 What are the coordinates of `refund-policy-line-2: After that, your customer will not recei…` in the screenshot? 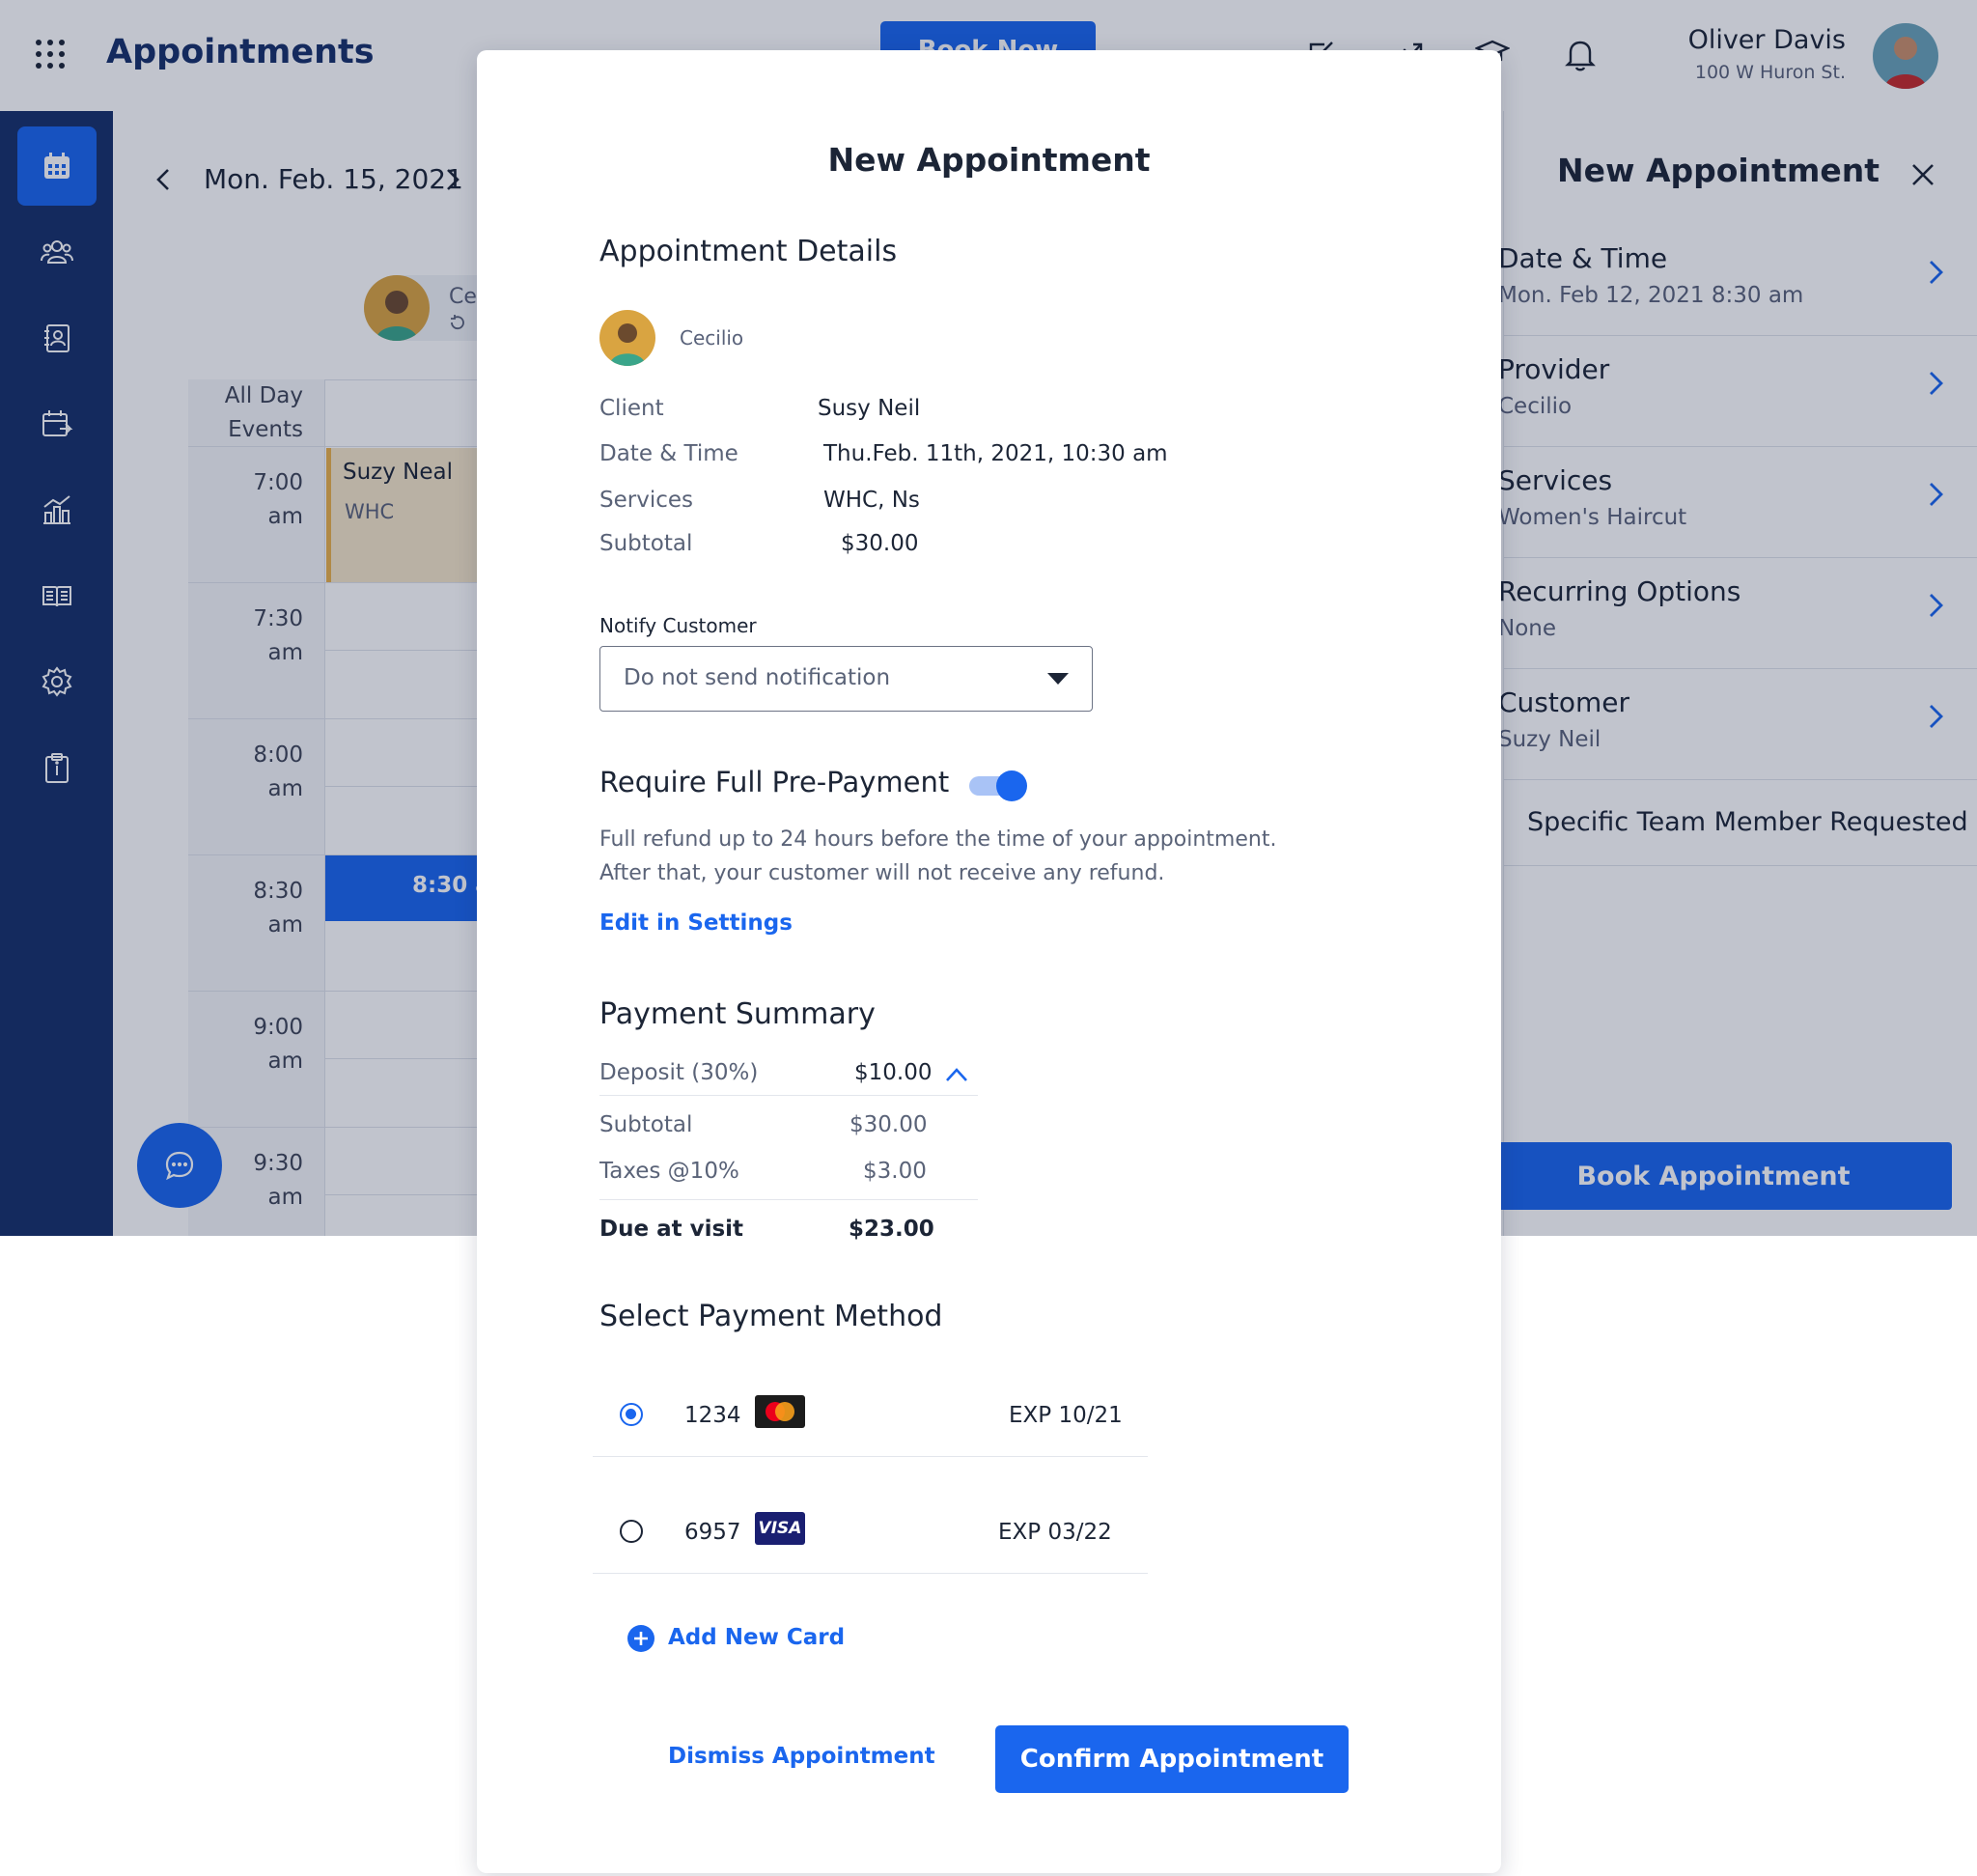 It's located at (882, 873).